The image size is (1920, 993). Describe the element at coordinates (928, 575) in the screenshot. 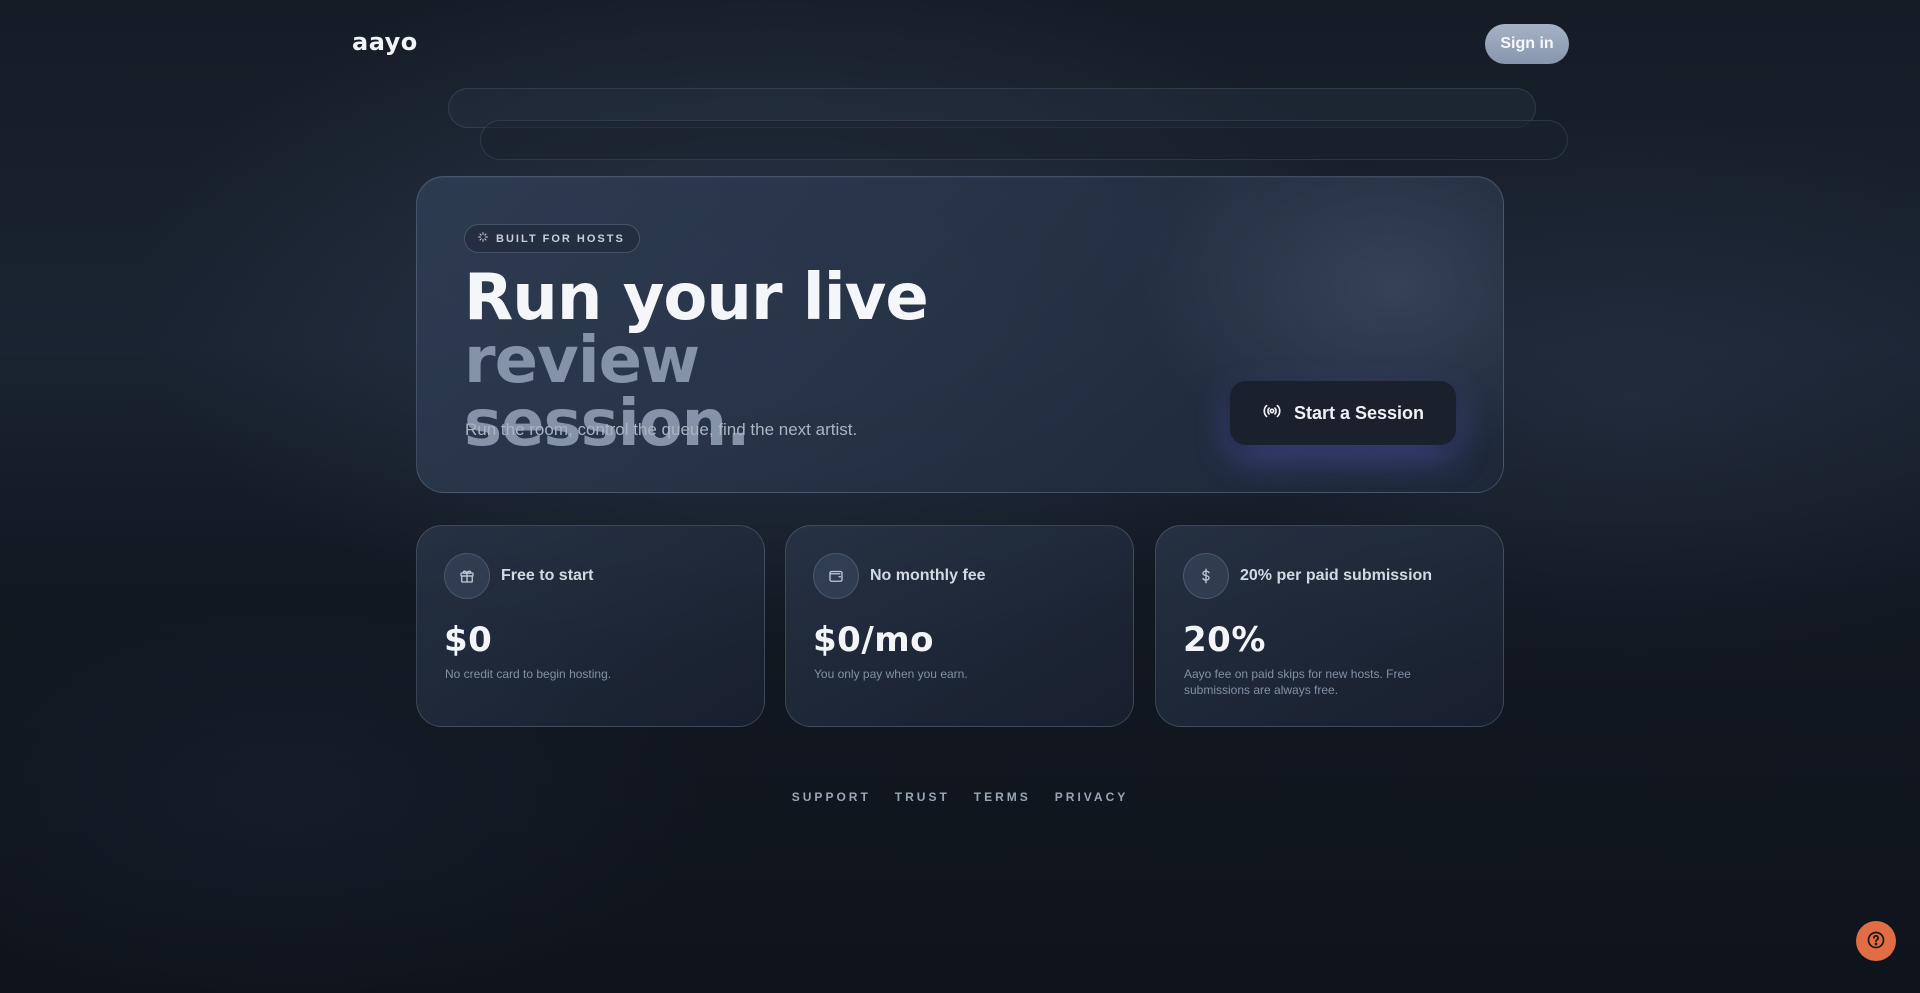

I see `card-label: No monthly fee` at that location.